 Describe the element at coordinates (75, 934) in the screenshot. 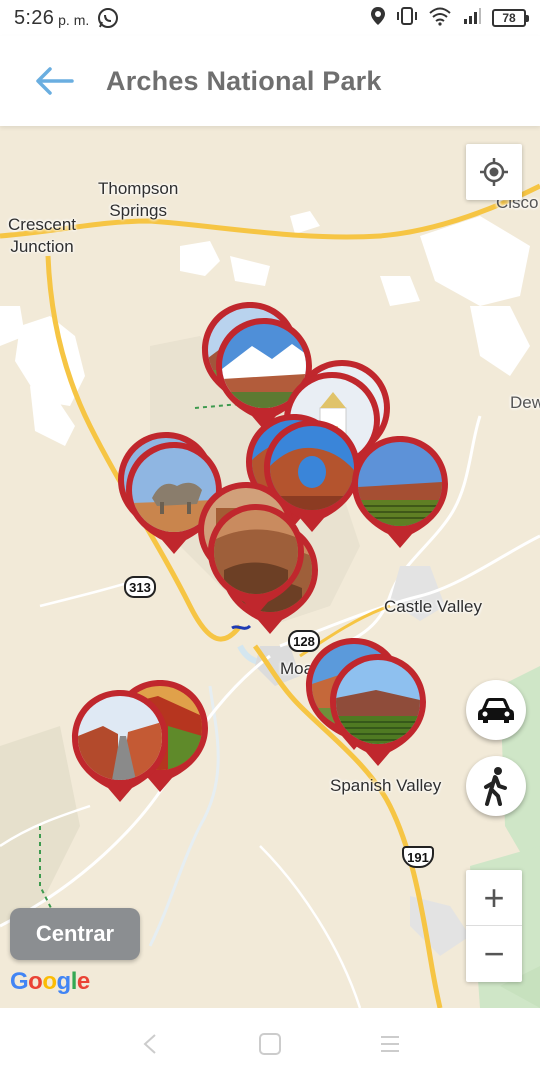

I see `centrar-button: Centrar` at that location.